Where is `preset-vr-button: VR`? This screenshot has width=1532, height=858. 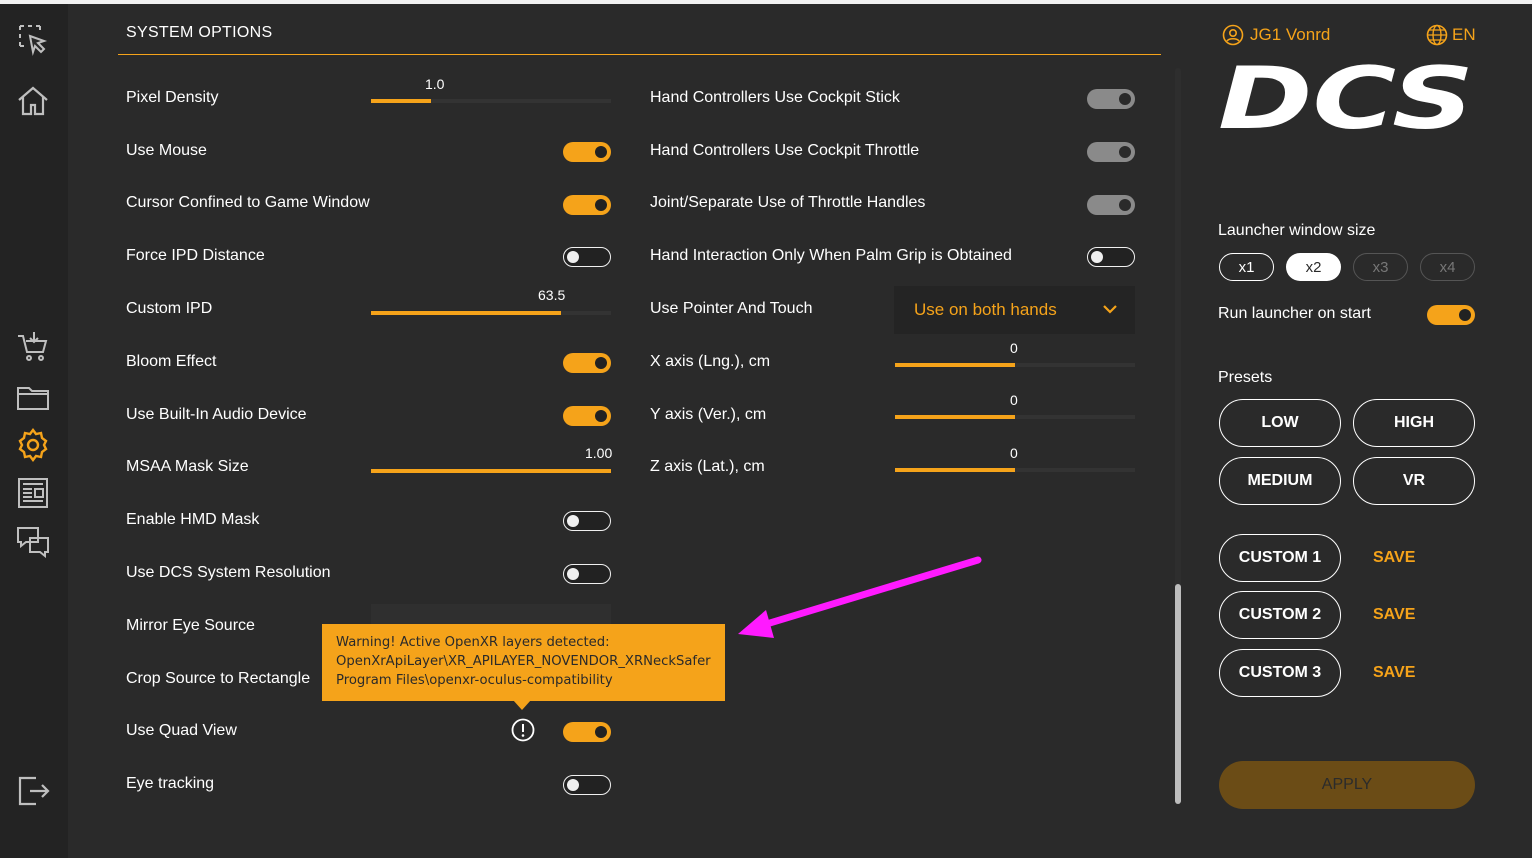 preset-vr-button: VR is located at coordinates (1414, 481).